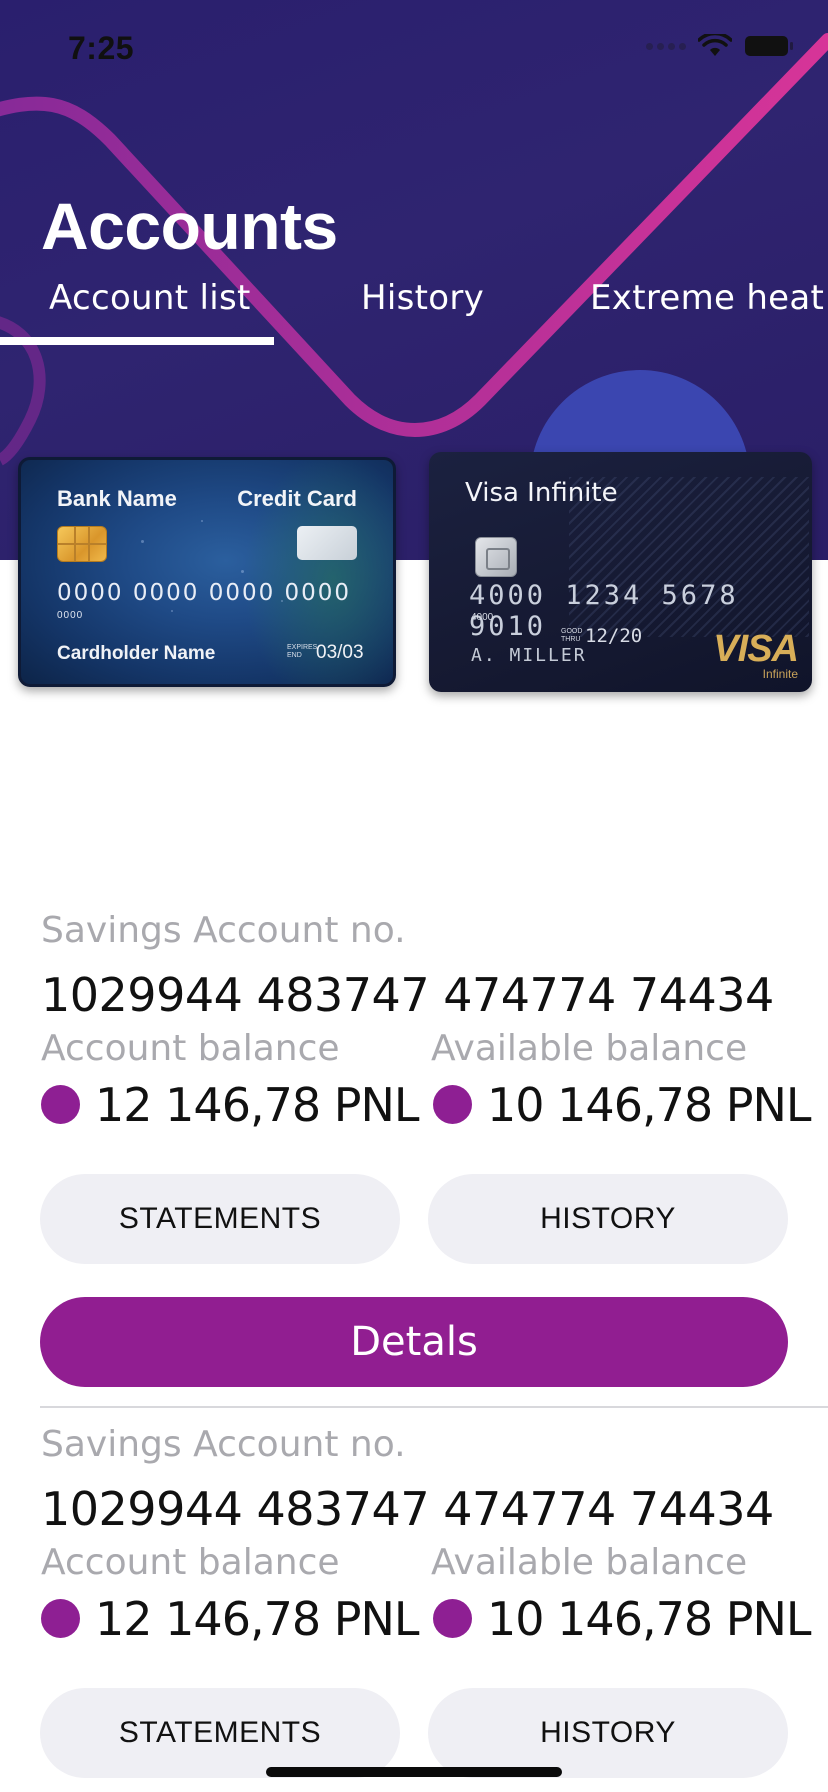 The width and height of the screenshot is (828, 1792). I want to click on card-expiry-label: EXPIRES END, so click(302, 651).